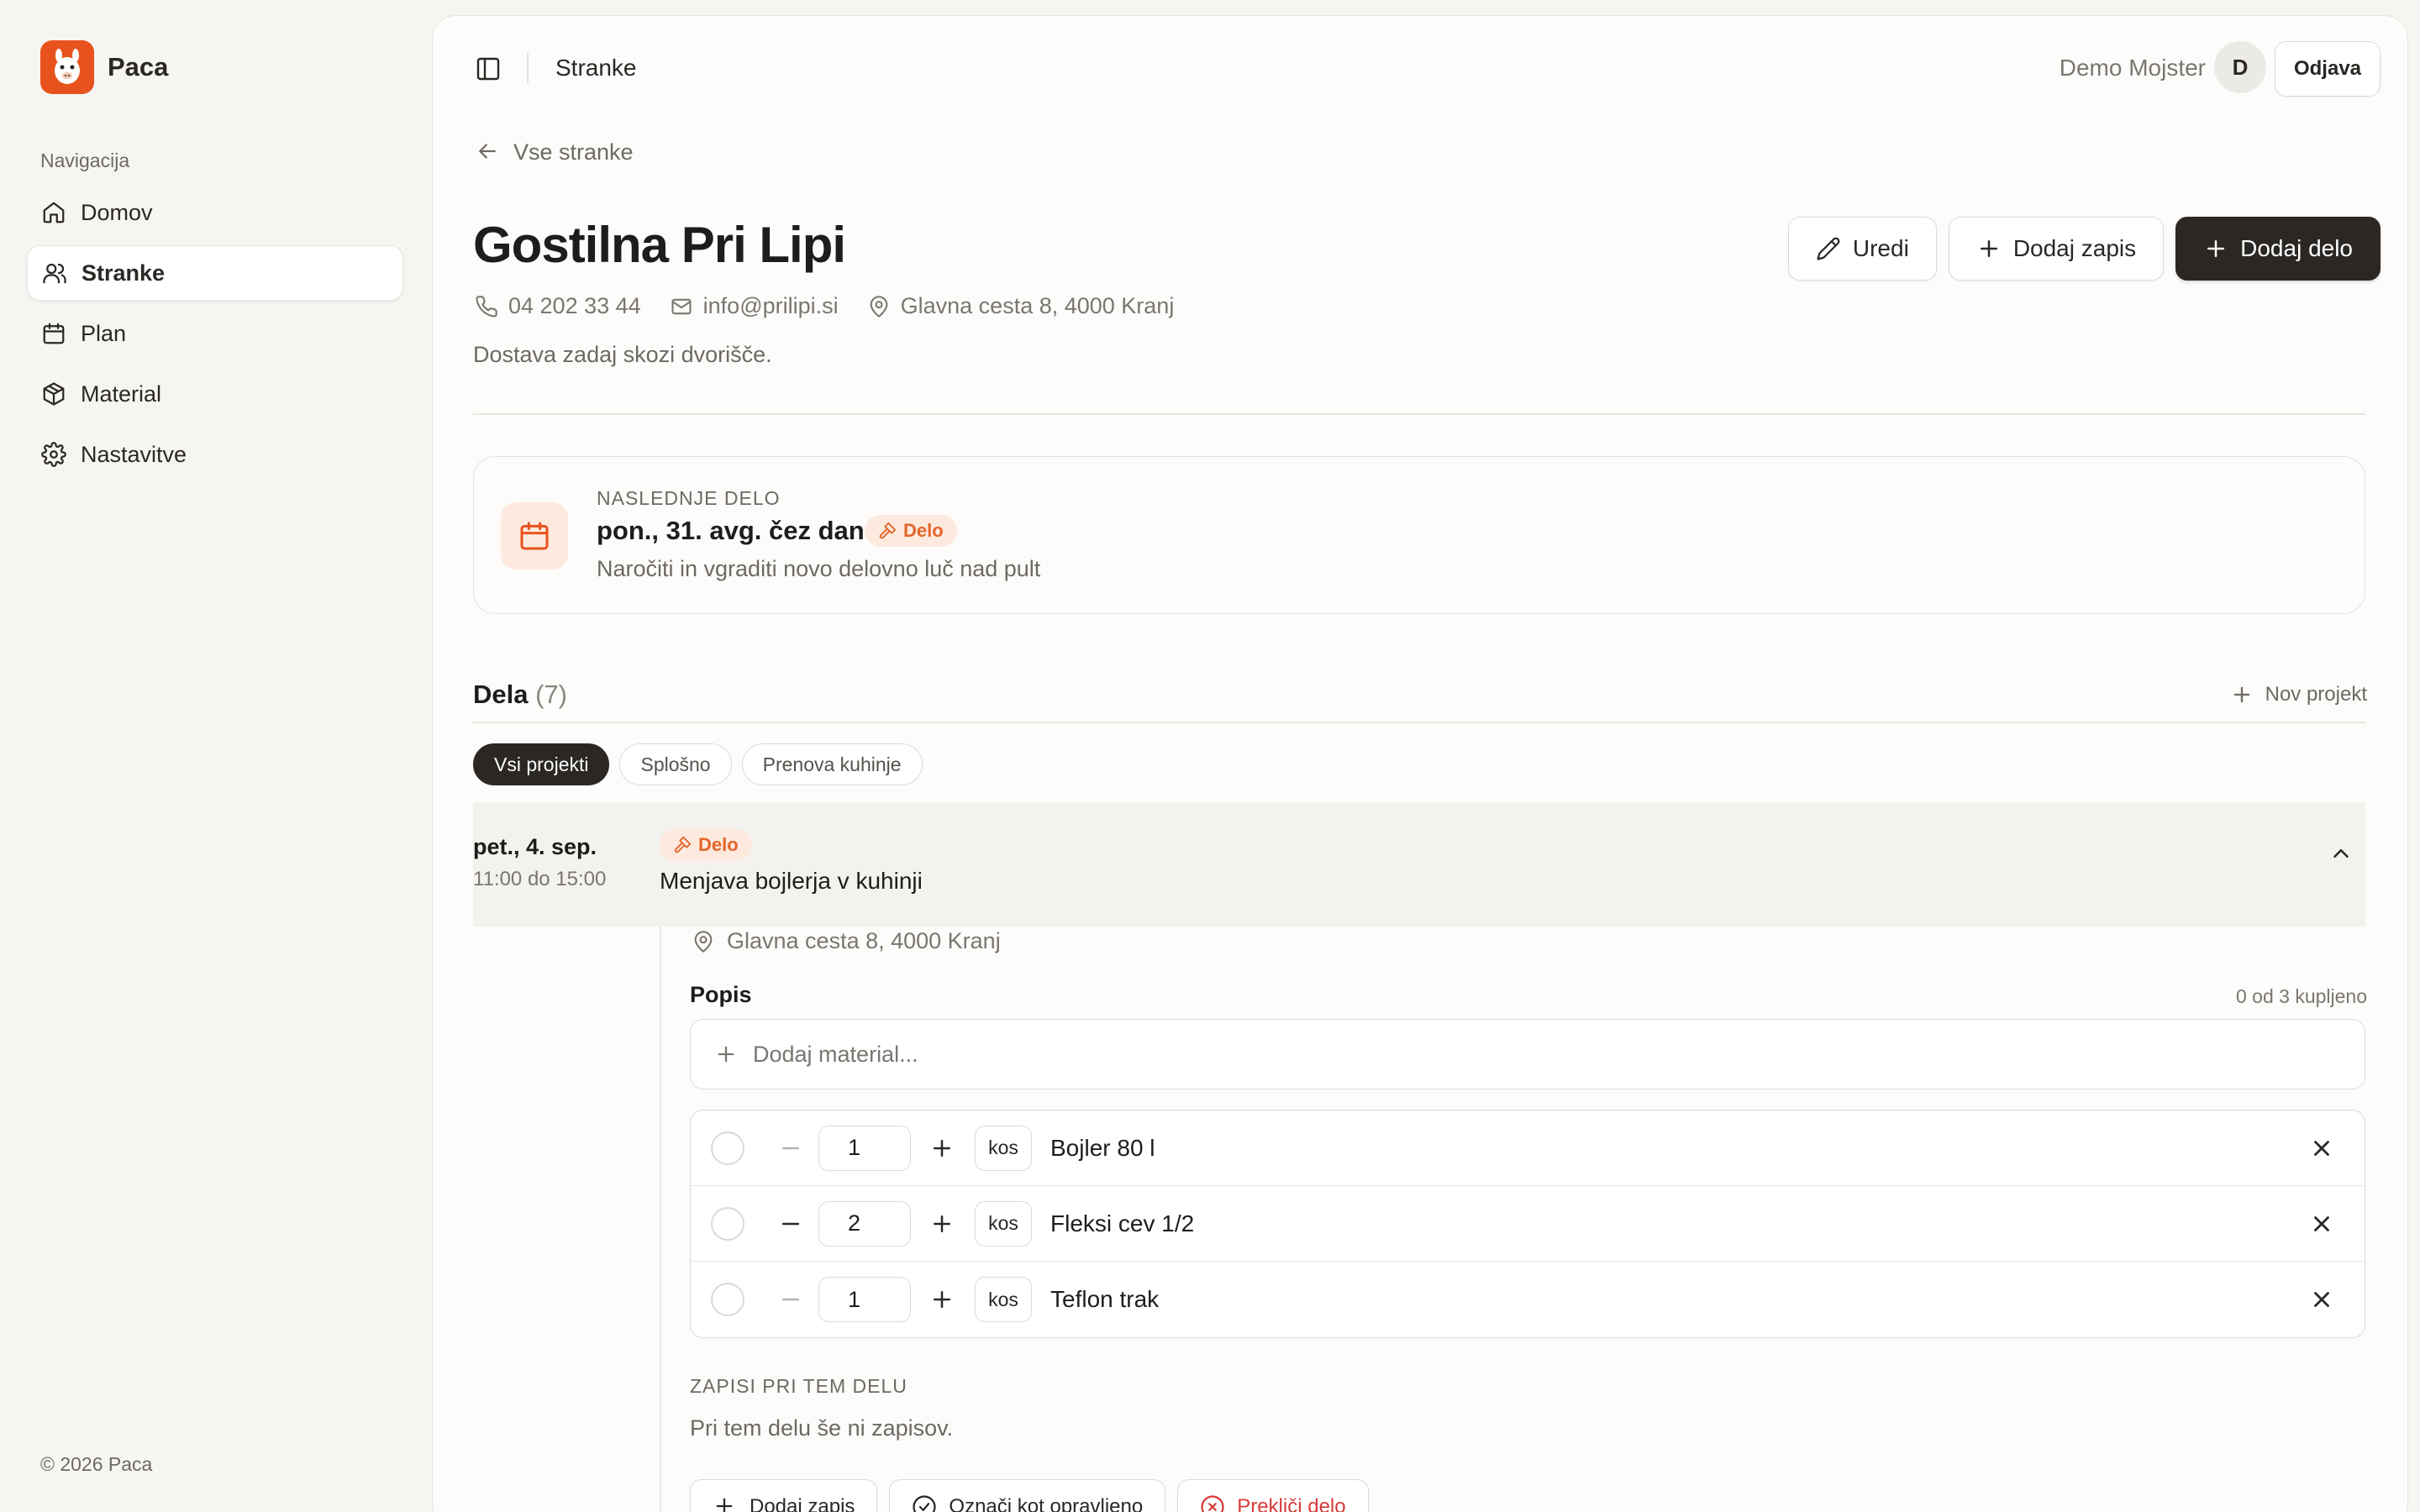 This screenshot has height=1512, width=2420. Describe the element at coordinates (215, 454) in the screenshot. I see `sidebar-item-nastavitve: Nastavitve` at that location.